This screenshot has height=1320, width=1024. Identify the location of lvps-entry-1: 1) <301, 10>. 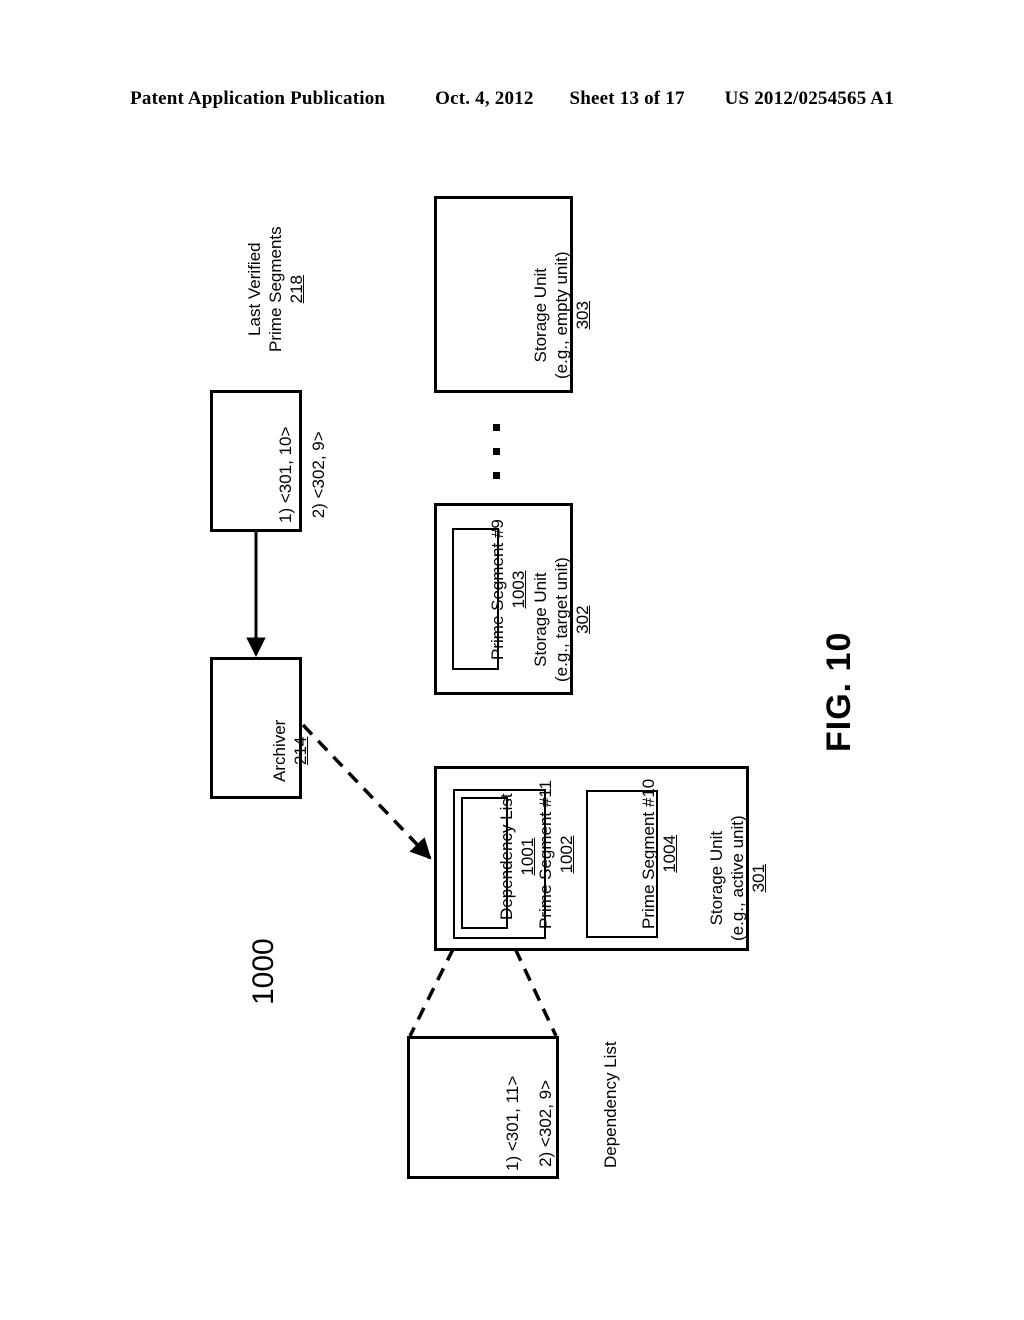
(285, 474).